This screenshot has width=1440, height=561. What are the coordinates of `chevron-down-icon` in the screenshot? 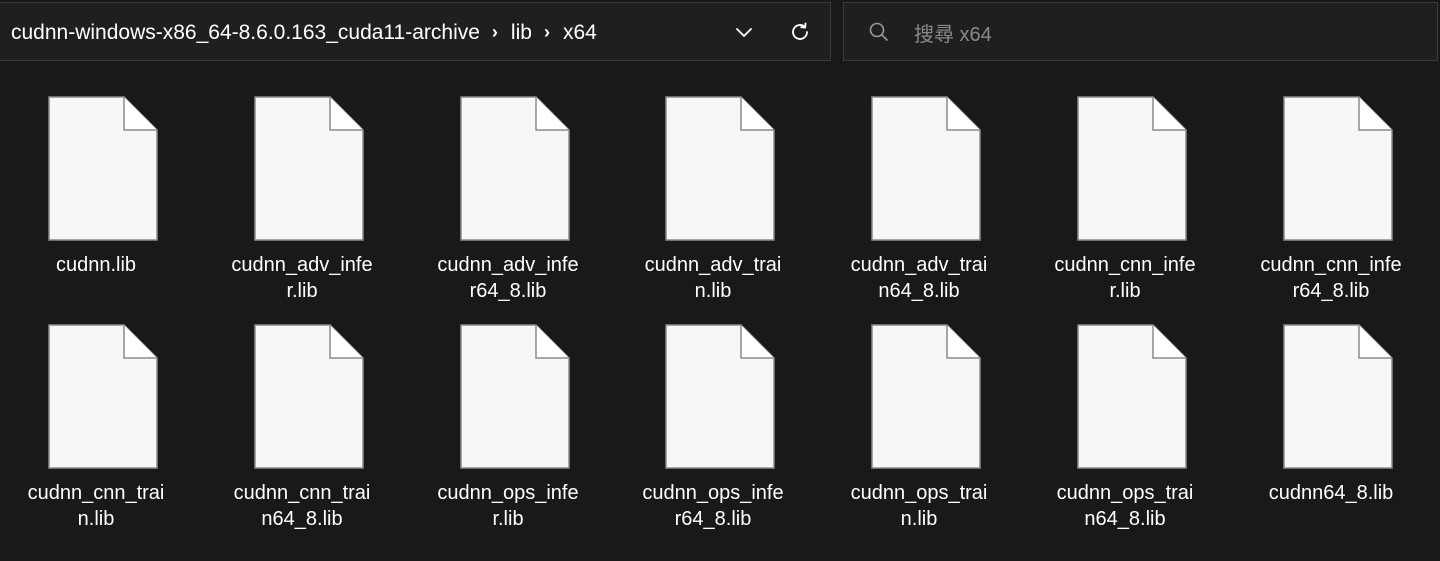 It's located at (744, 32).